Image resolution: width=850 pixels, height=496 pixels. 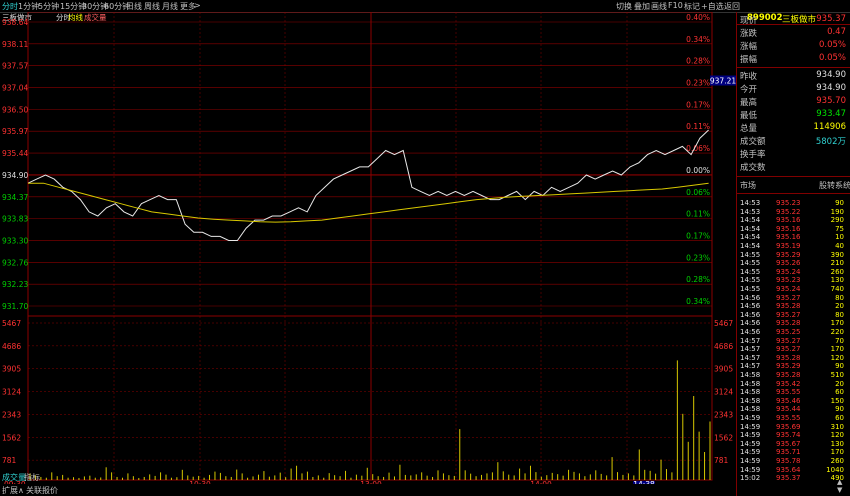 I want to click on quote-row: 涨跌 0.47, so click(x=794, y=33).